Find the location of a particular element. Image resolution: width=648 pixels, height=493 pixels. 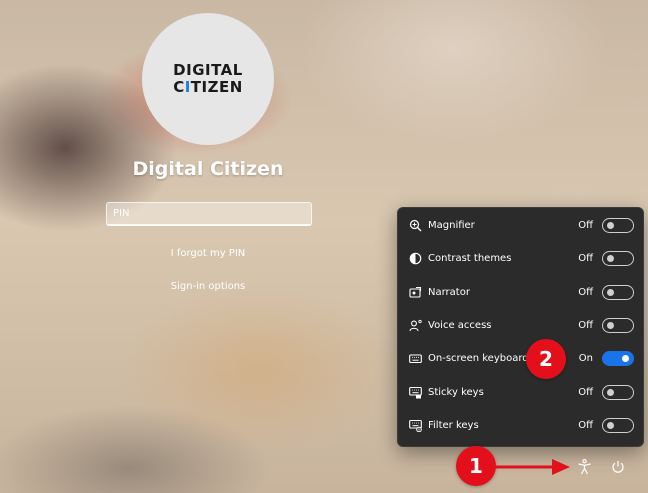

voice-access-row: Voice access Off is located at coordinates (521, 325).